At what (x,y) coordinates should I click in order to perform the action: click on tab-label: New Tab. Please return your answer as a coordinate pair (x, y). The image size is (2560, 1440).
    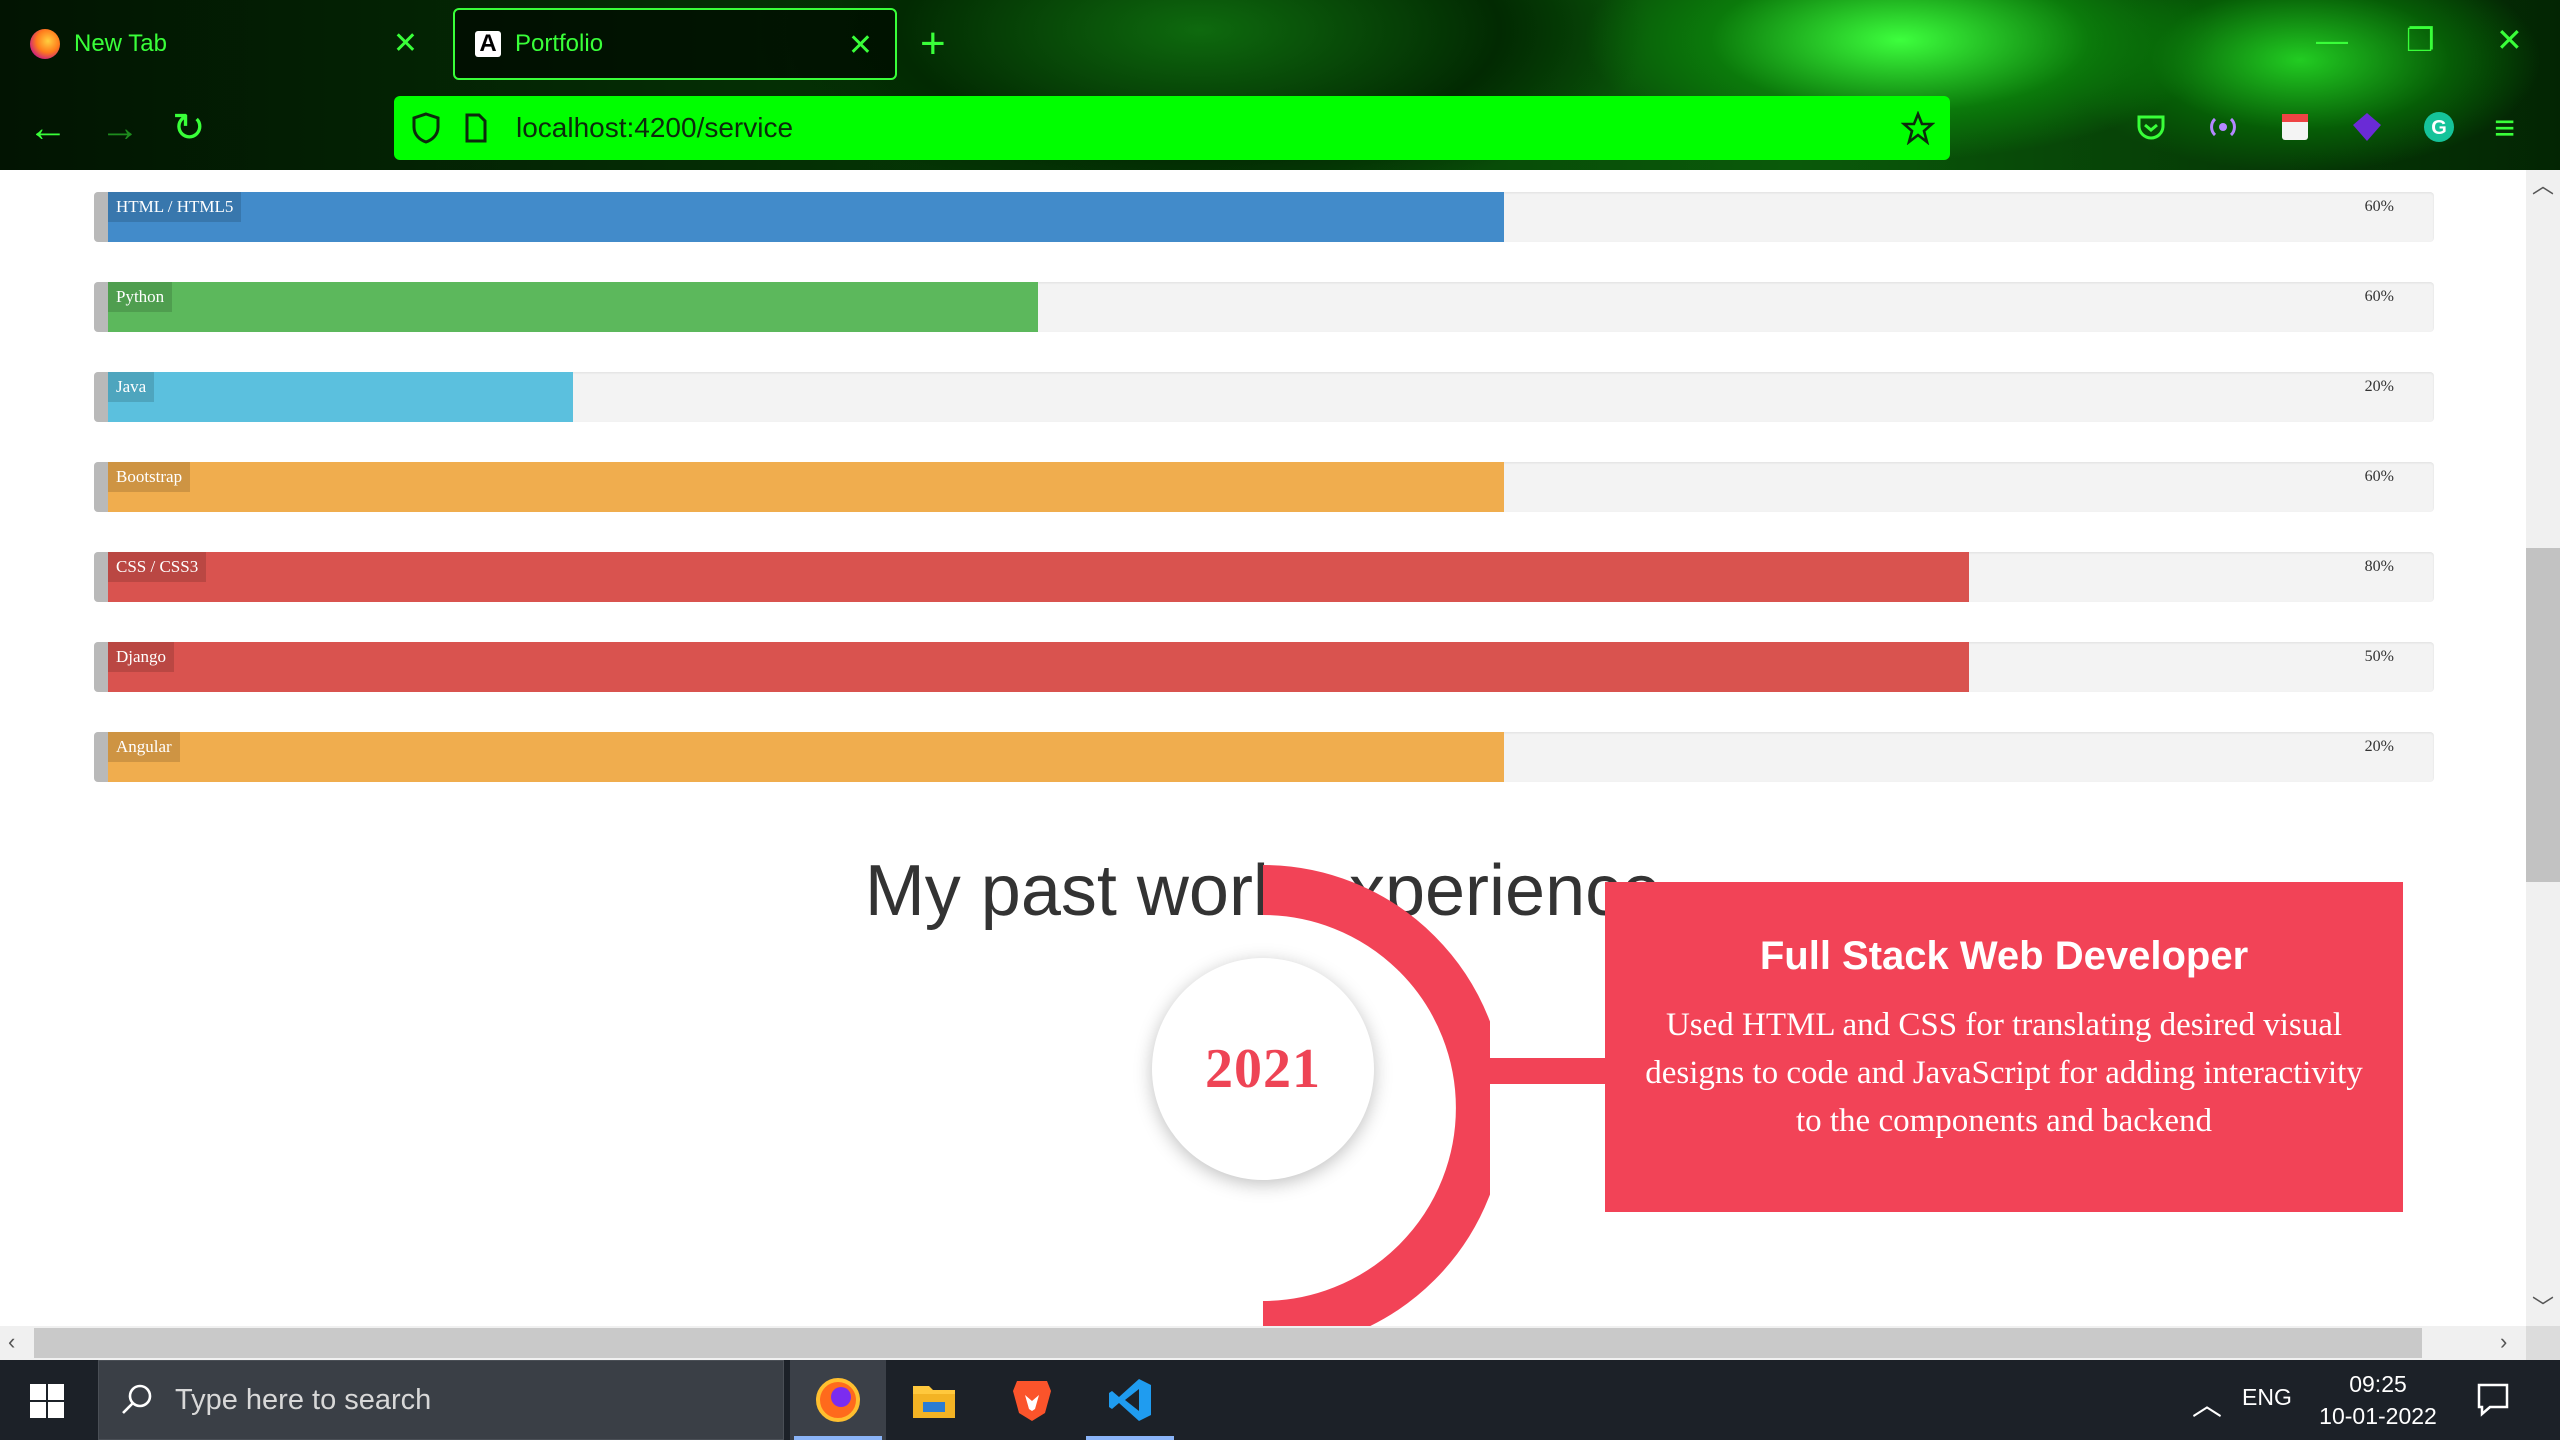
    Looking at the image, I should click on (120, 43).